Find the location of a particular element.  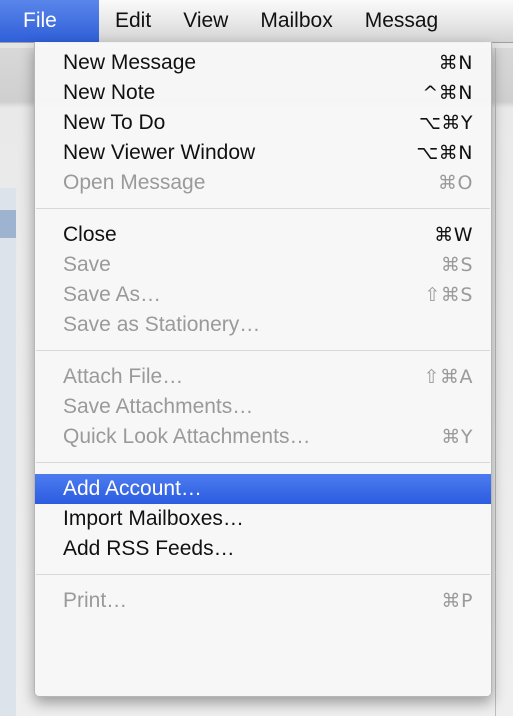

menu-bar: File Edit View Mailbox Messag is located at coordinates (256, 21).